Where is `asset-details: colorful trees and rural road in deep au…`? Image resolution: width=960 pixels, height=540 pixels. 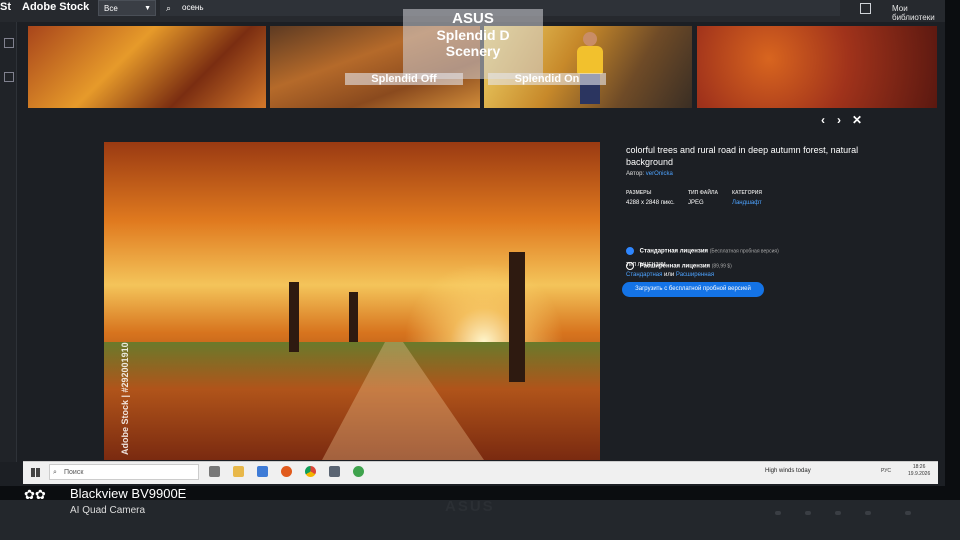
asset-details: colorful trees and rural road in deep au… is located at coordinates (749, 220).